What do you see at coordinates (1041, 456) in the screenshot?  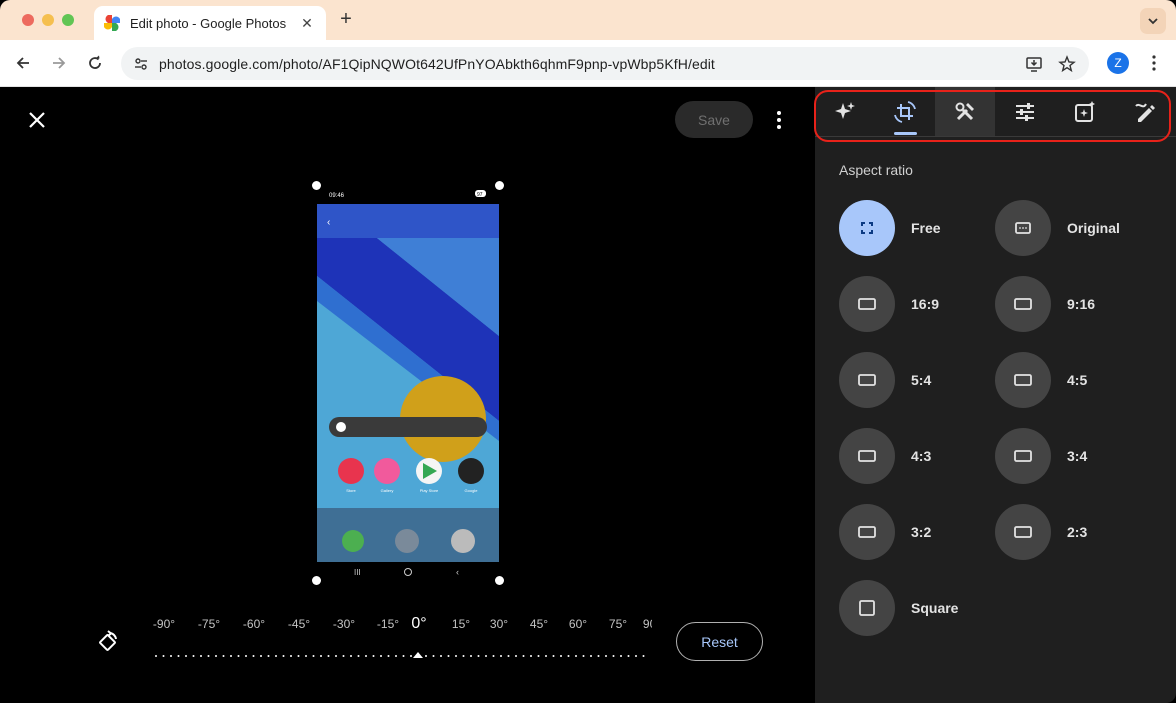 I see `aspect-ratio-option: 3:4` at bounding box center [1041, 456].